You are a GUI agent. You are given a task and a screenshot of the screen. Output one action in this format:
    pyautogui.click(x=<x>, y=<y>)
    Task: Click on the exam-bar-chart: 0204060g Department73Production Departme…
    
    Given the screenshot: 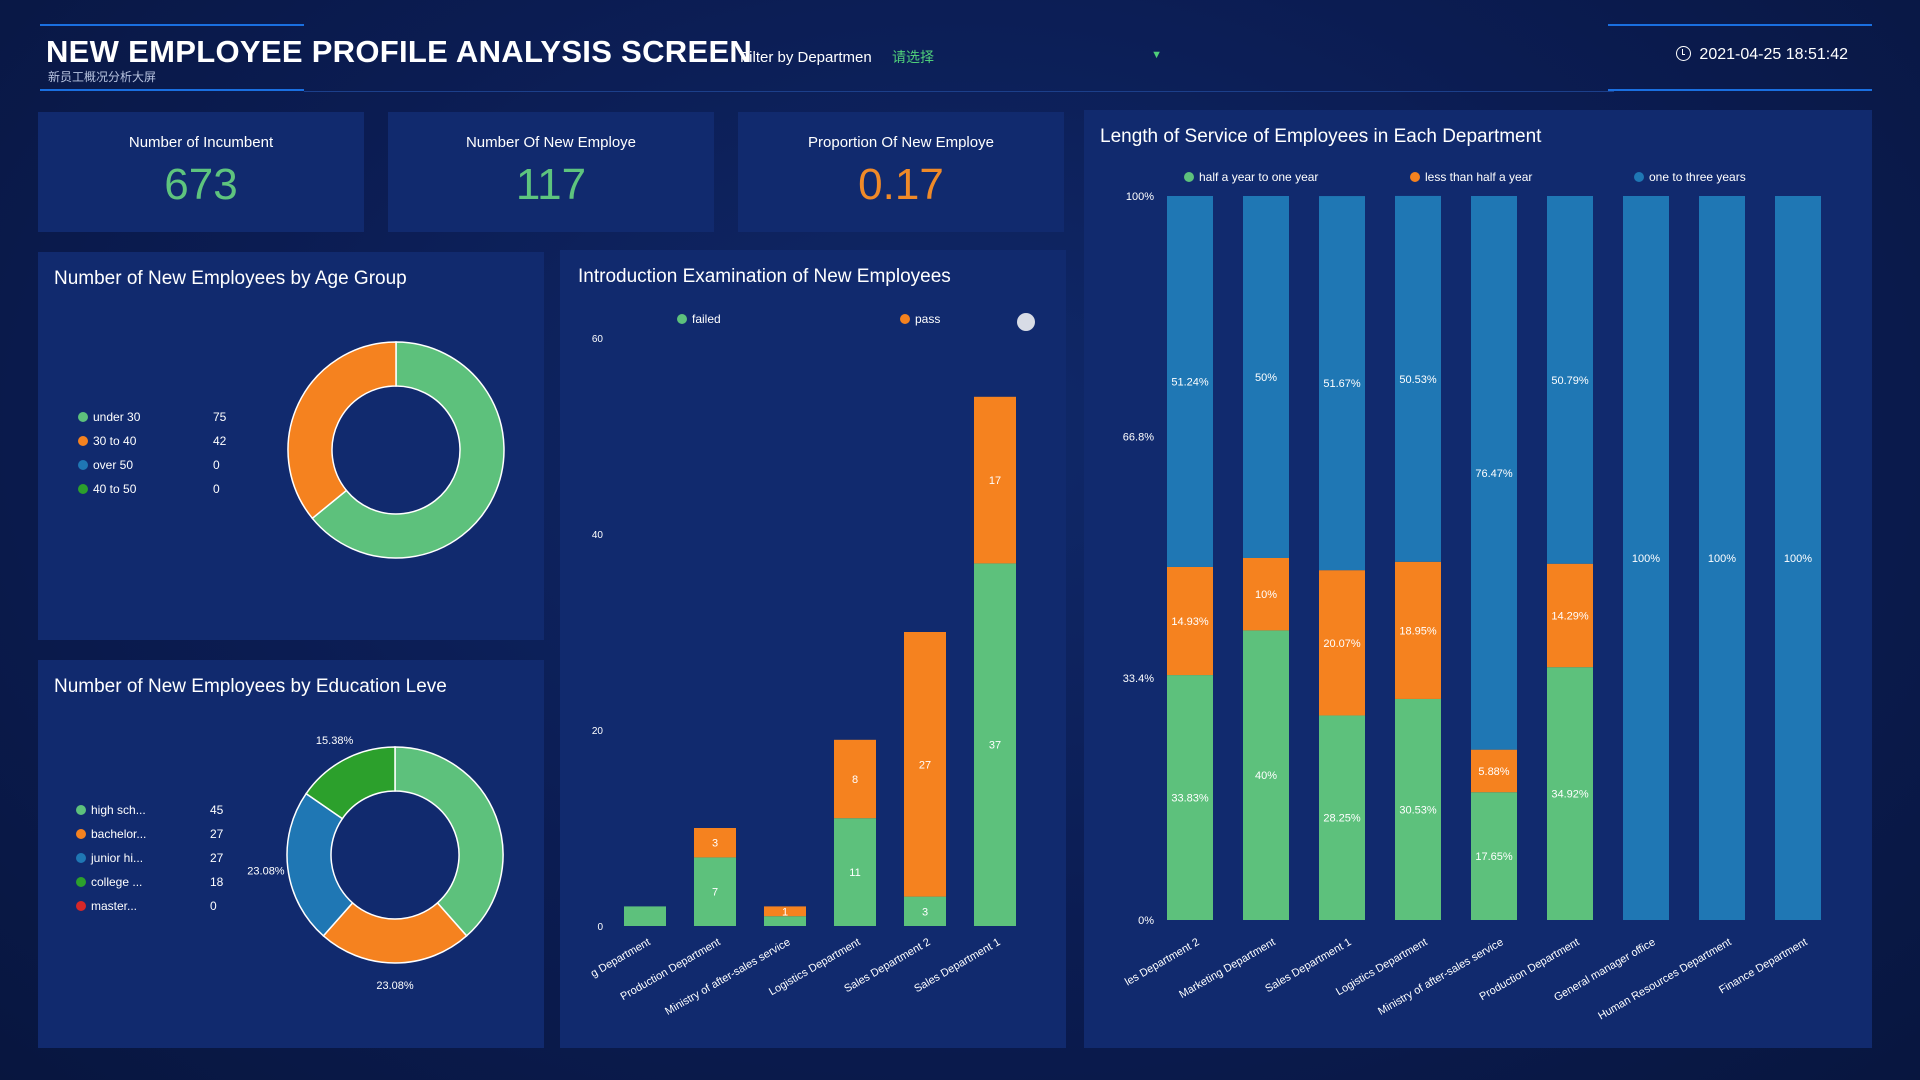 What is the action you would take?
    pyautogui.click(x=802, y=676)
    